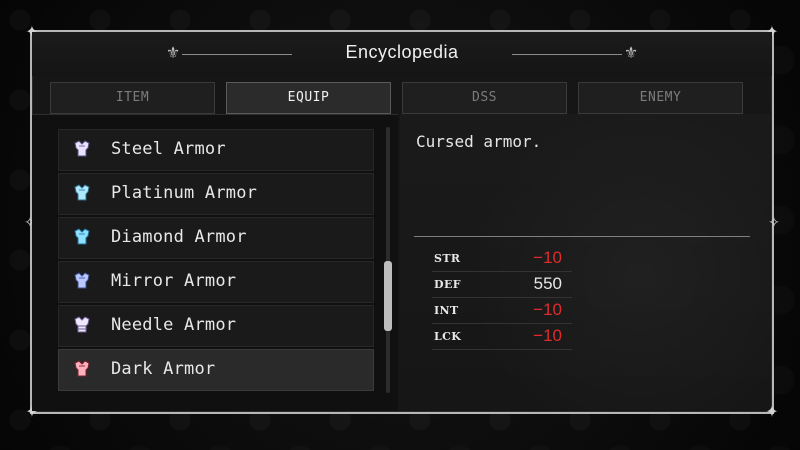  Describe the element at coordinates (400, 98) in the screenshot. I see `category-tabs: ITEM EQUIP DSS ENEMY` at that location.